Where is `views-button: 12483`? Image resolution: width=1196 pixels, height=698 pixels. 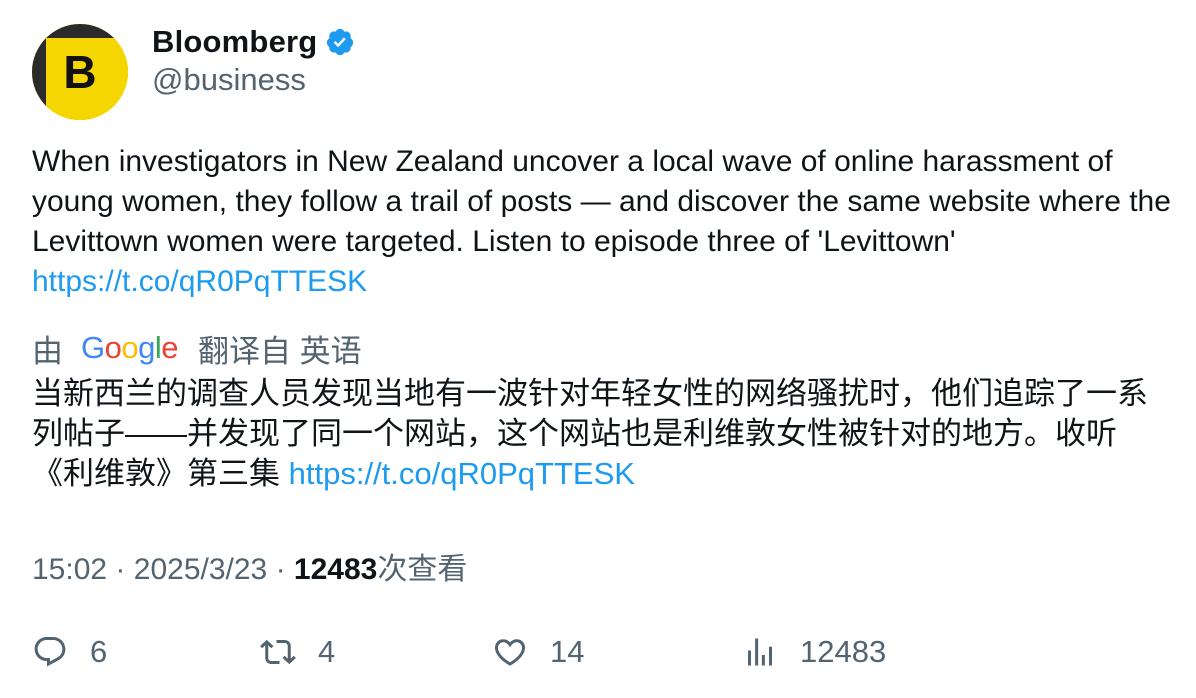
views-button: 12483 is located at coordinates (814, 652).